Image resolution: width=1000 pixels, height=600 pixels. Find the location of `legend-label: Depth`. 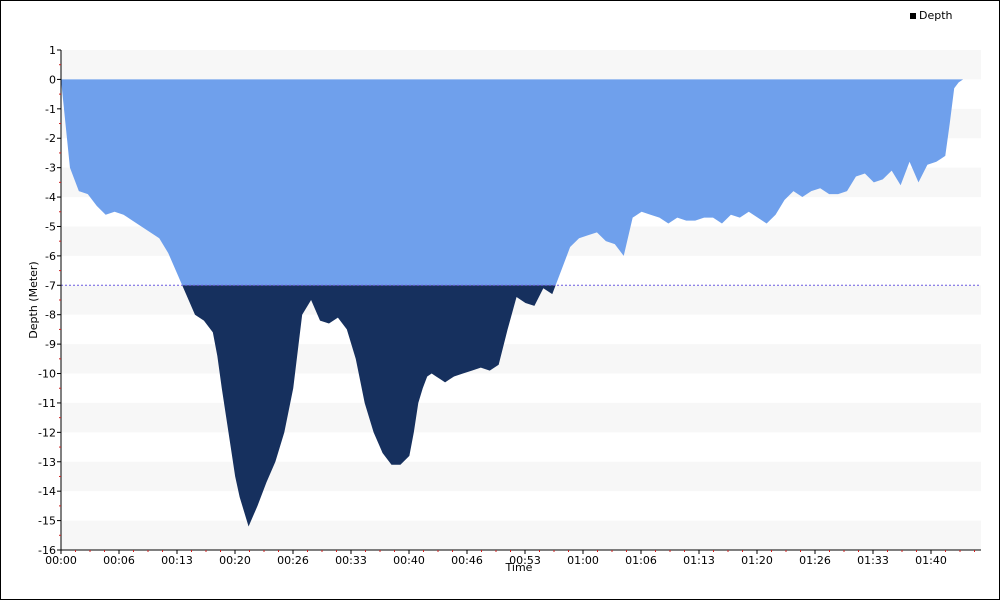

legend-label: Depth is located at coordinates (936, 15).